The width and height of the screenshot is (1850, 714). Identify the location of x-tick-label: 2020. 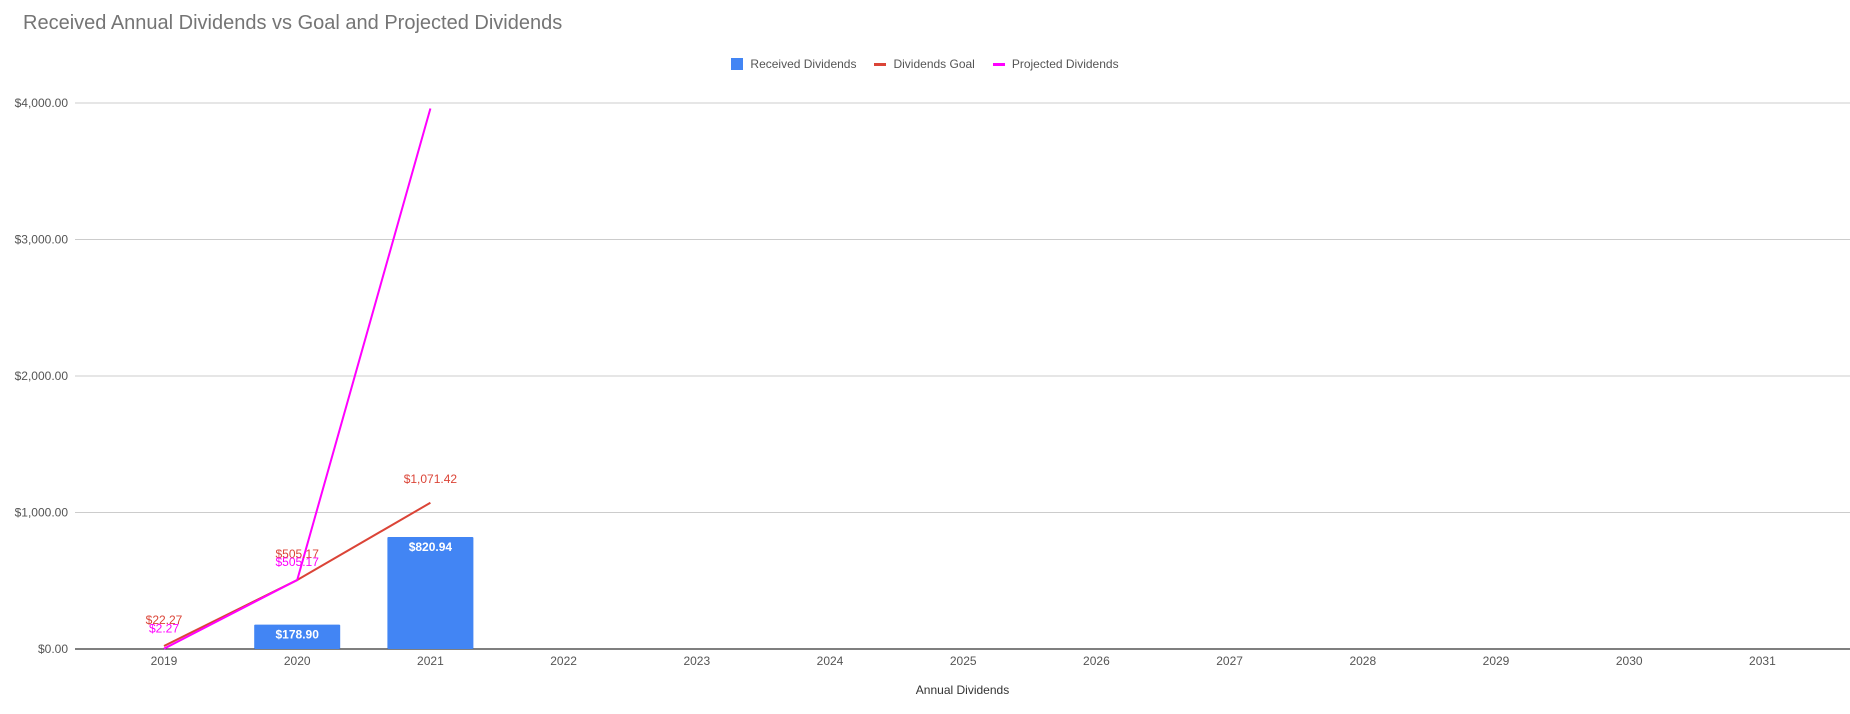
(297, 661).